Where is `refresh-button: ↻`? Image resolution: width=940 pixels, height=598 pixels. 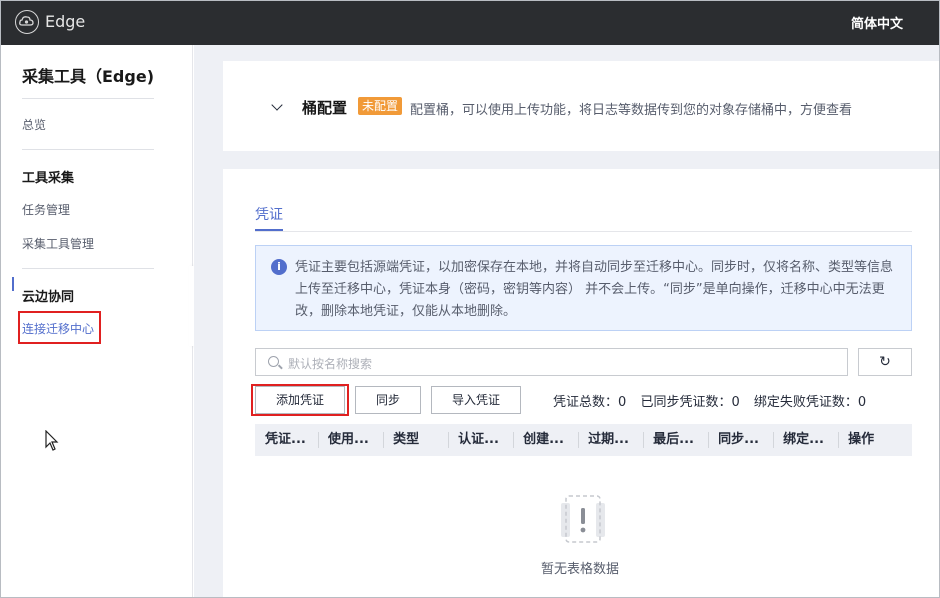
refresh-button: ↻ is located at coordinates (885, 362).